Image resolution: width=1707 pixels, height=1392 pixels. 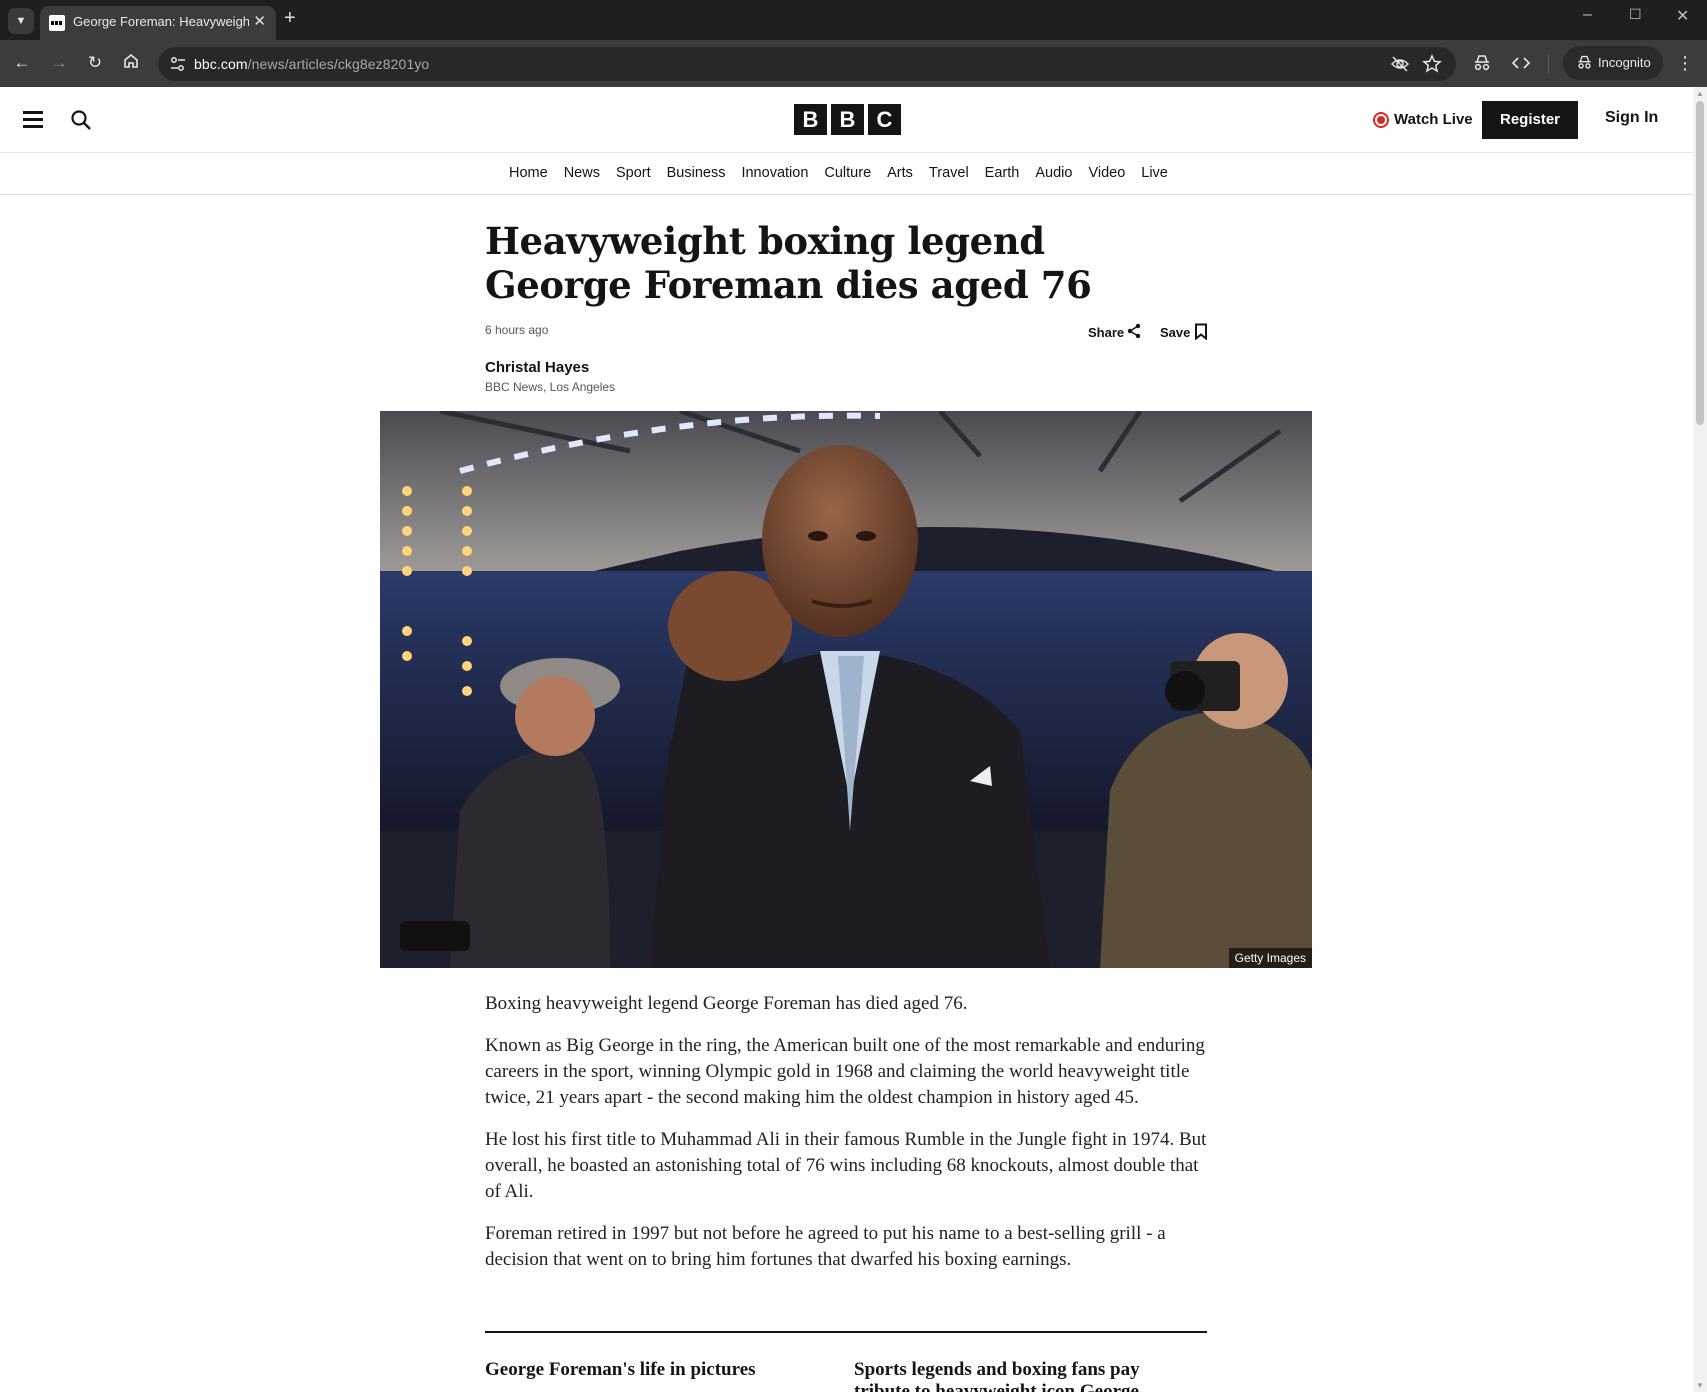 I want to click on forward-arrow-icon: →, so click(x=59, y=63).